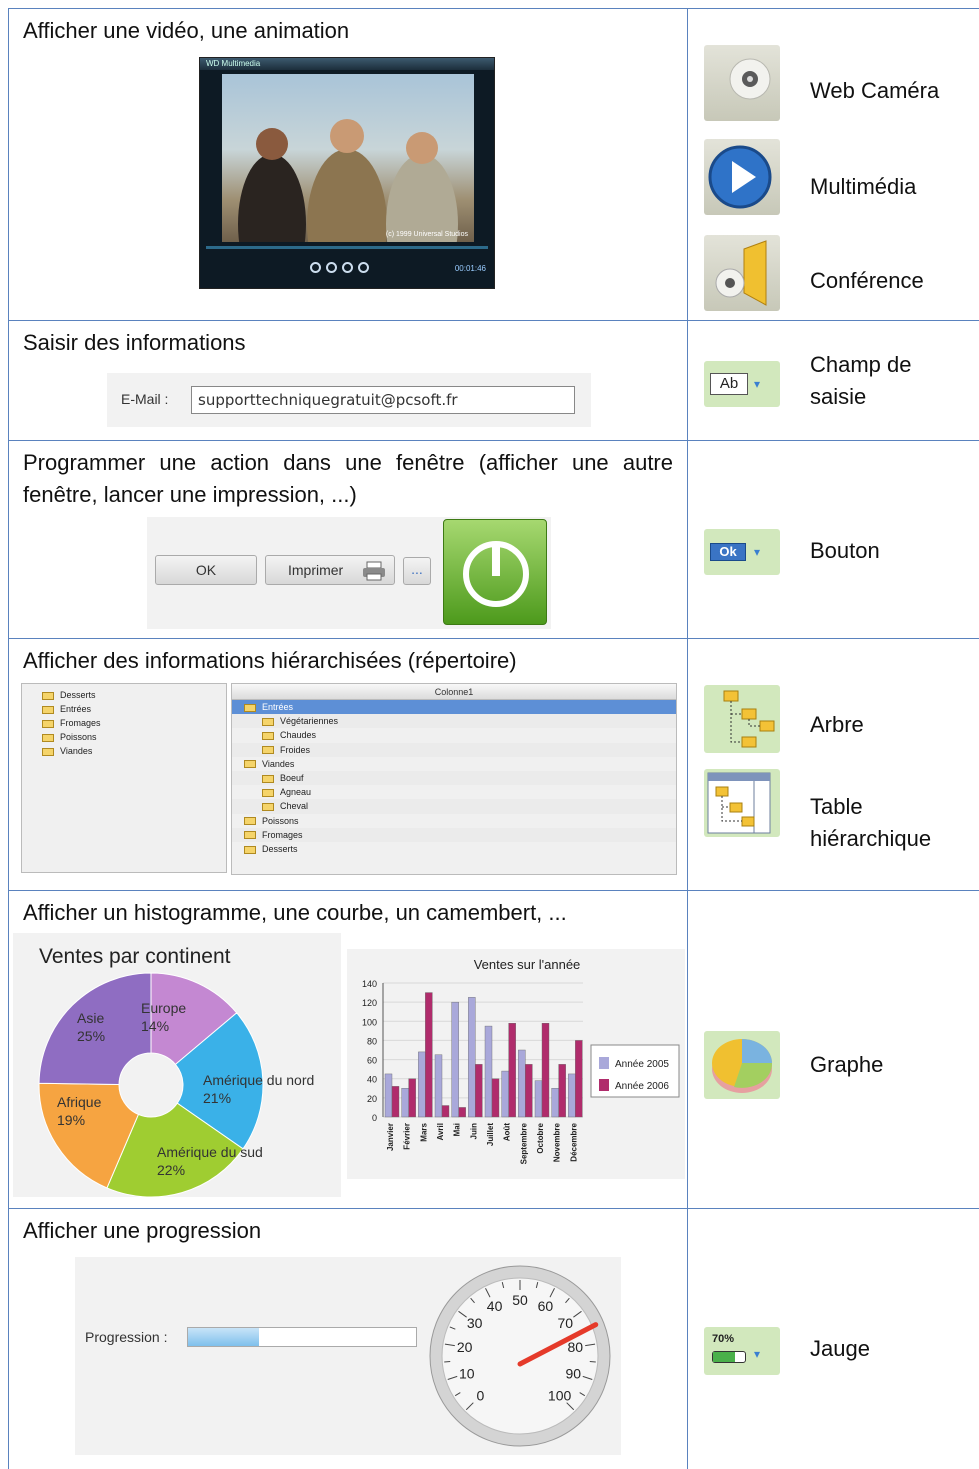  What do you see at coordinates (454, 764) in the screenshot?
I see `tree-table-row: Viandes` at bounding box center [454, 764].